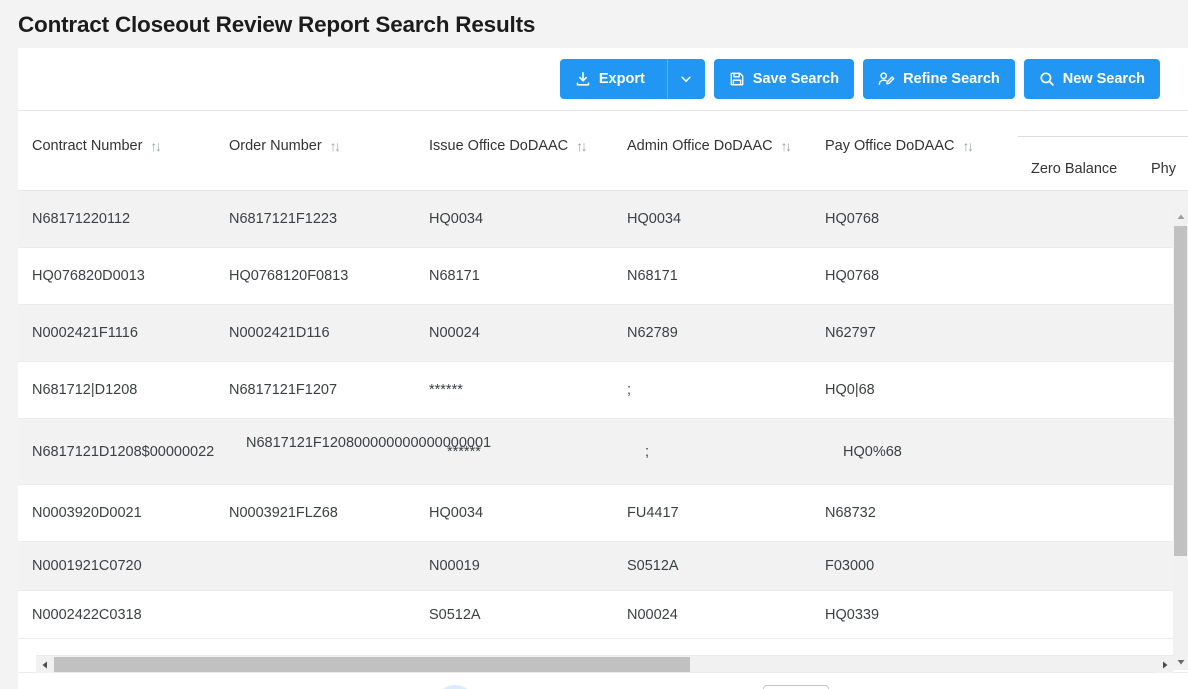 The image size is (1188, 689). I want to click on table-row: N0002422C0318 S0512A N00024 HQ0339, so click(603, 615).